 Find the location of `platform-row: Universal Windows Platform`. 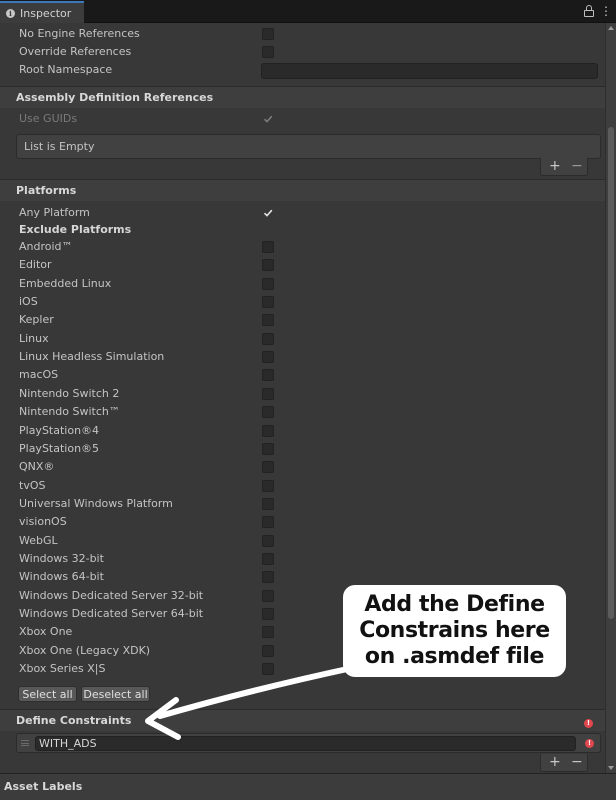

platform-row: Universal Windows Platform is located at coordinates (302, 504).